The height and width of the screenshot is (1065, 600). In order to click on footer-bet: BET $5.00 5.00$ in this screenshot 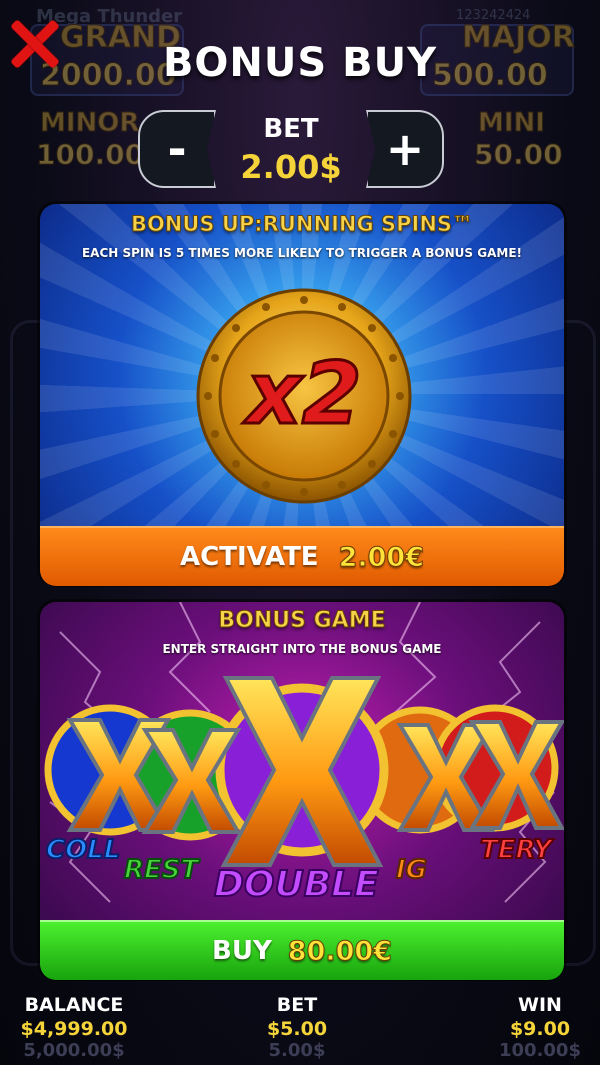, I will do `click(297, 1027)`.